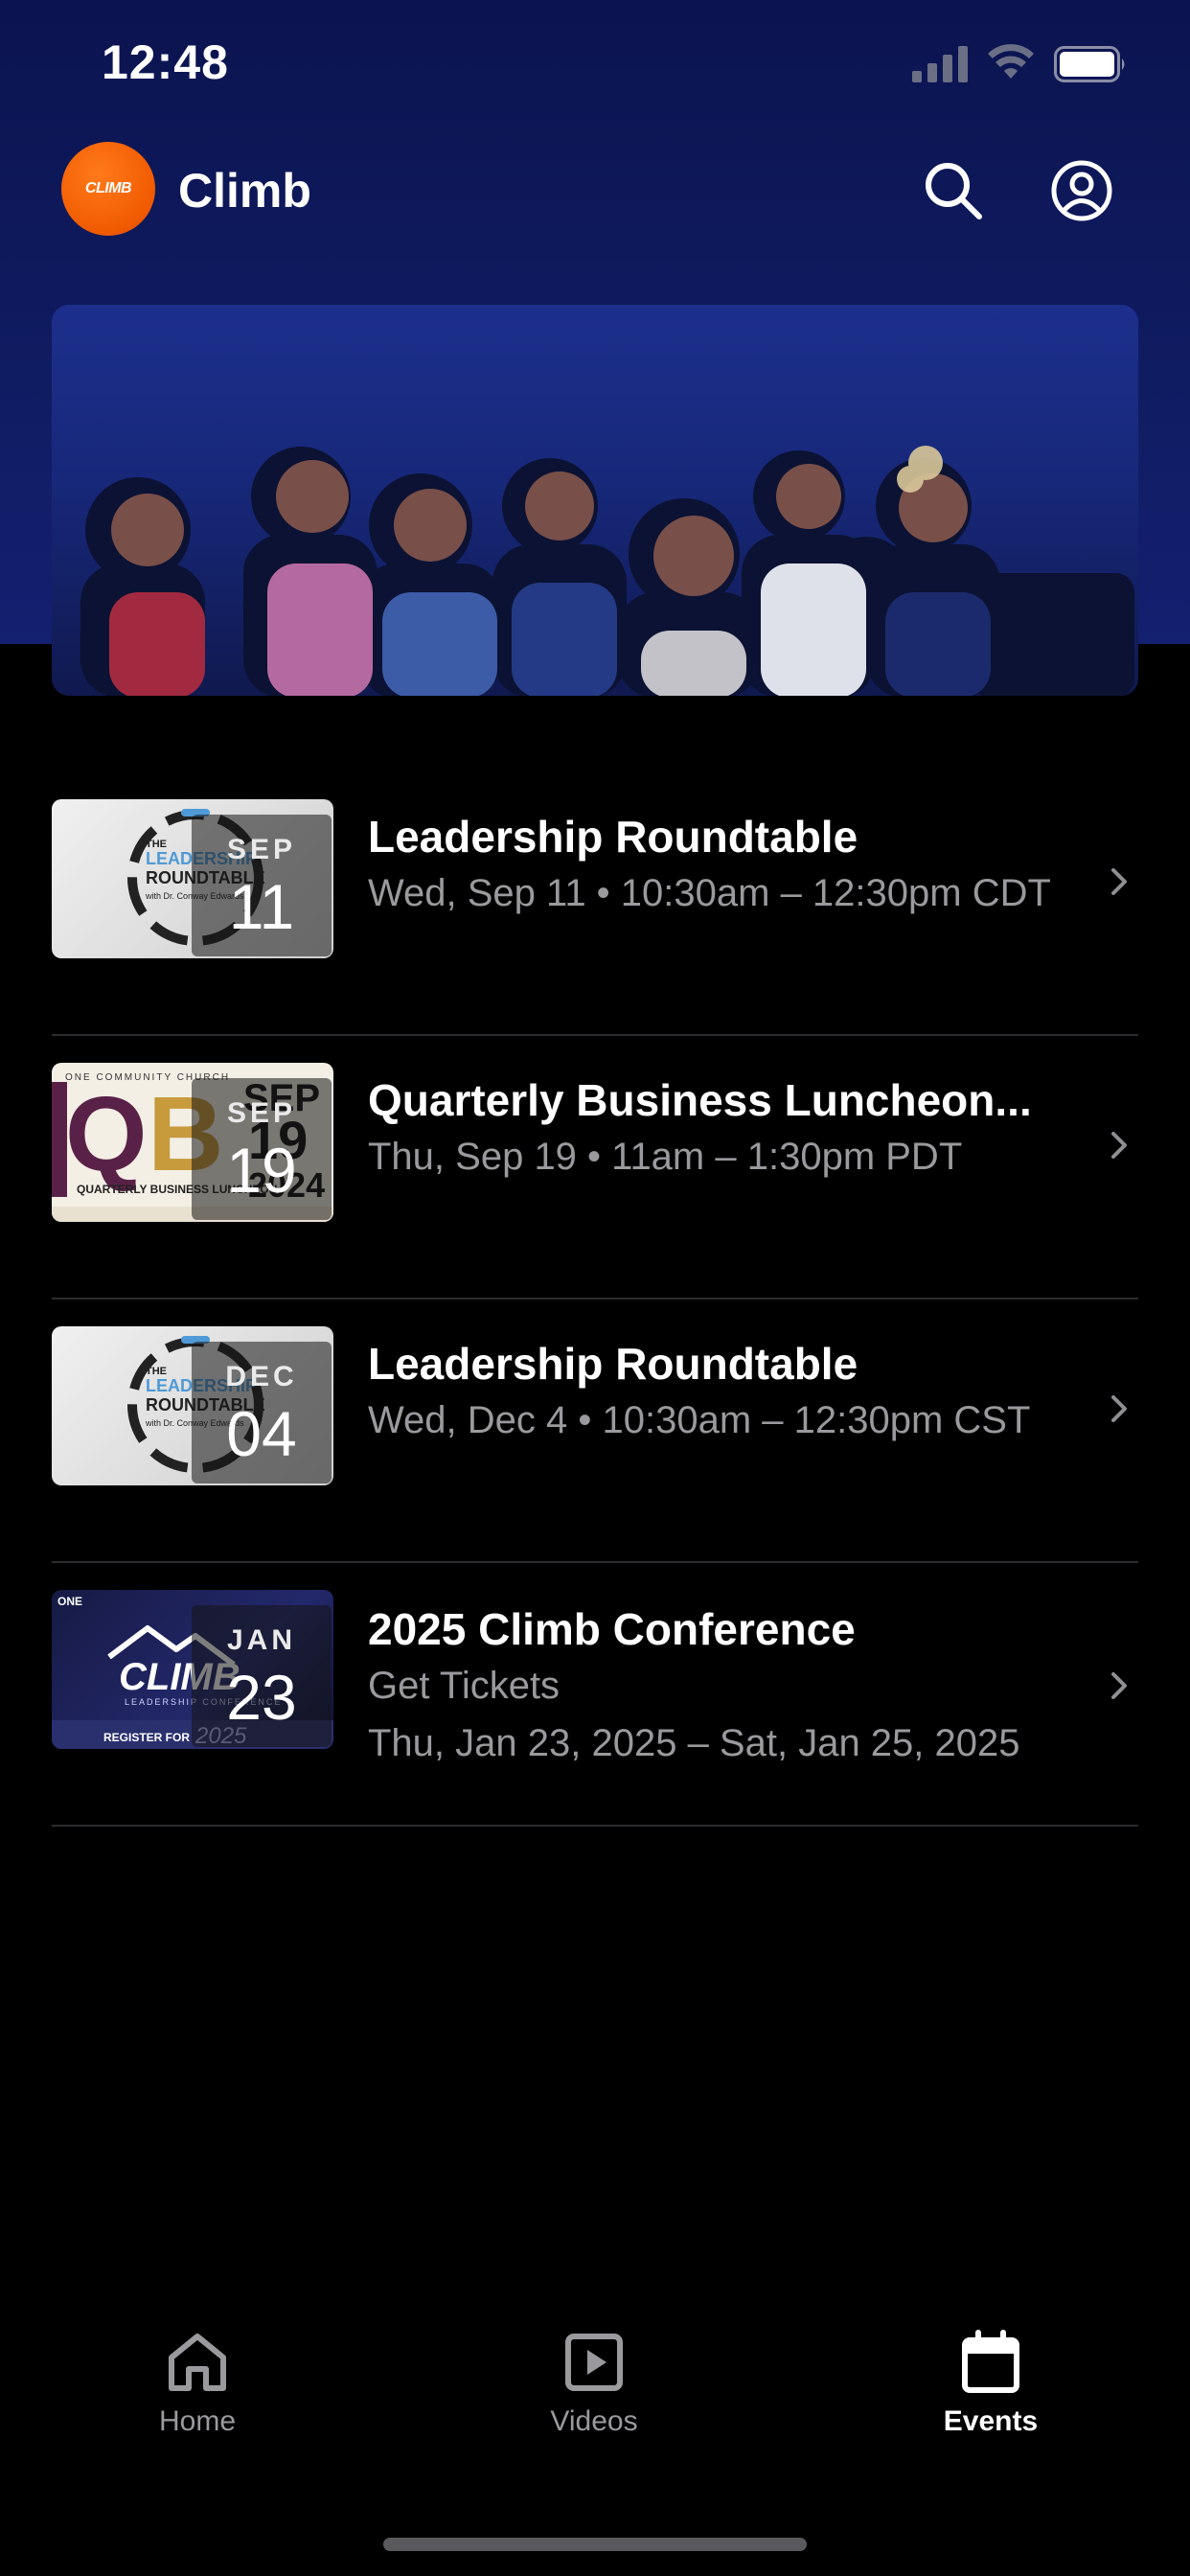  What do you see at coordinates (107, 1134) in the screenshot?
I see `svg-text: Q` at bounding box center [107, 1134].